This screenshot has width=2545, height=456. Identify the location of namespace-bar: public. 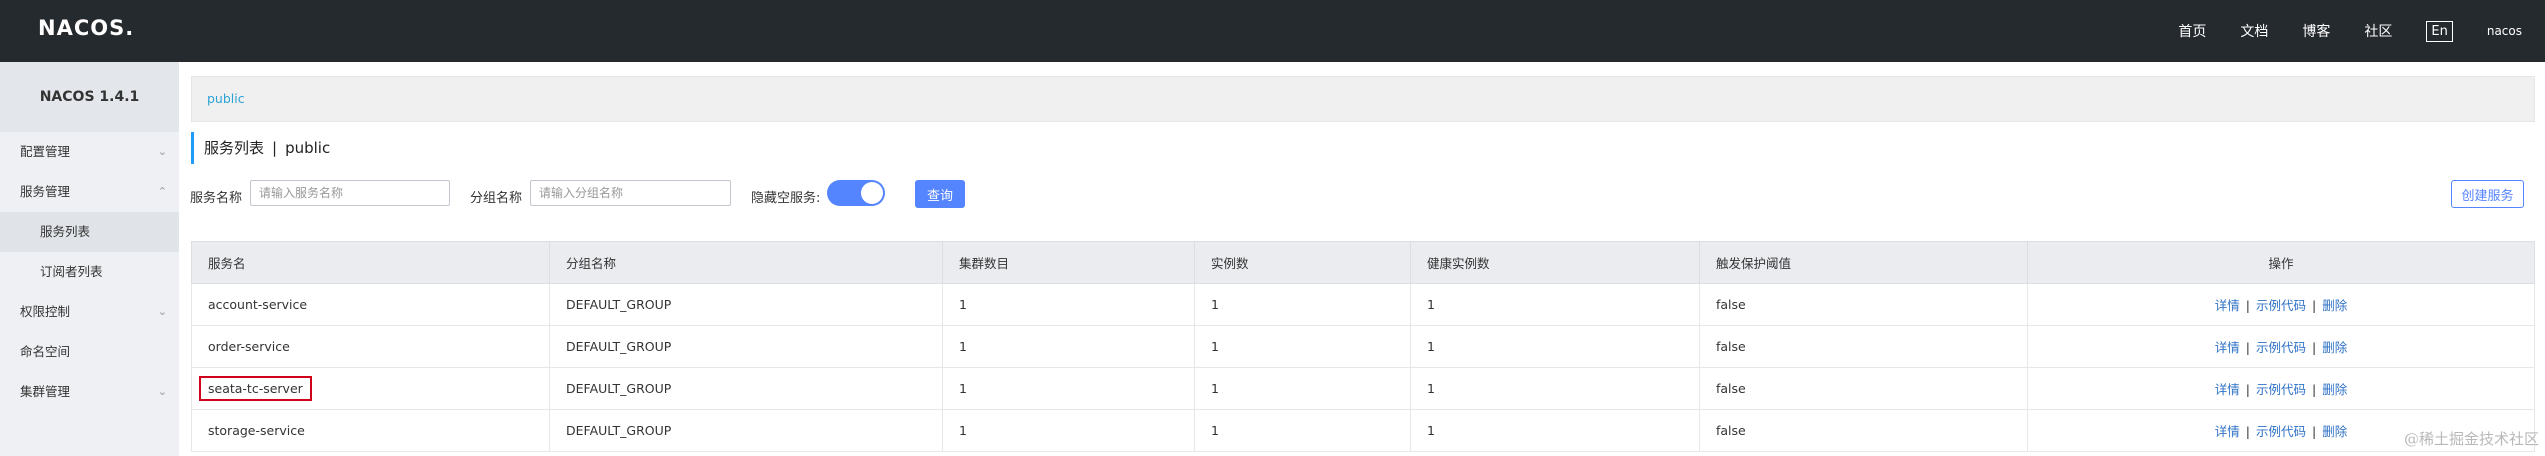
(1363, 99).